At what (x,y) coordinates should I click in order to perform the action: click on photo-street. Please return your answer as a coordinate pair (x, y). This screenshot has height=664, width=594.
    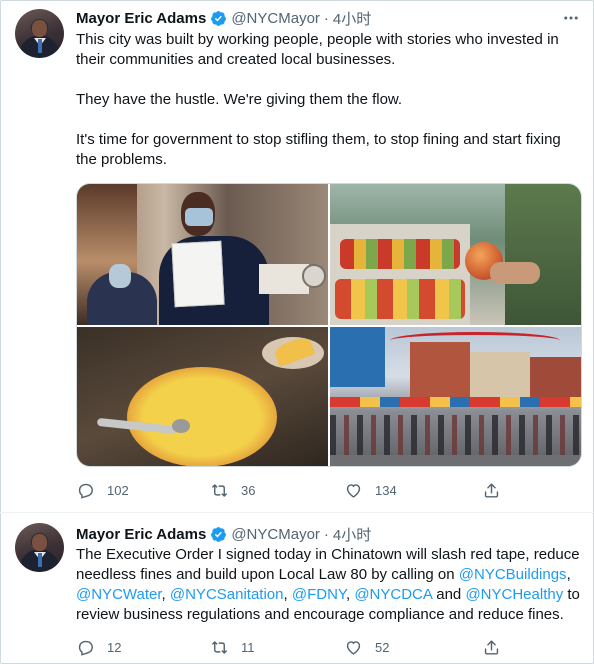
    Looking at the image, I should click on (455, 396).